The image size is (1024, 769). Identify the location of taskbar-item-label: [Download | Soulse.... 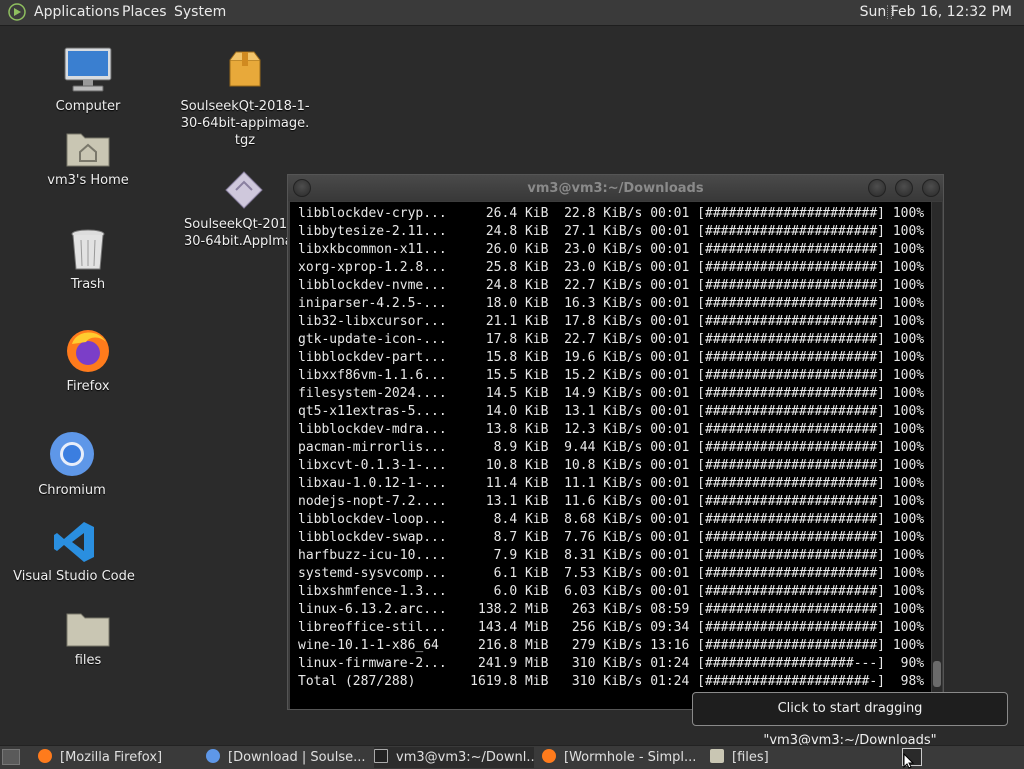
(297, 757).